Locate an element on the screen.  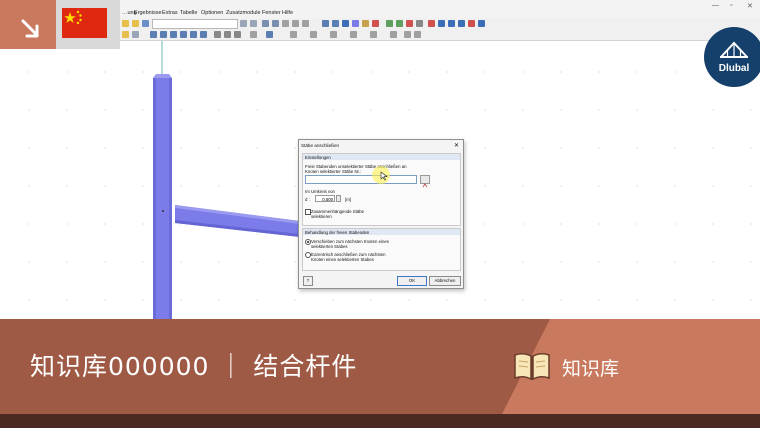
cancel-button: Abbrechen is located at coordinates (445, 281).